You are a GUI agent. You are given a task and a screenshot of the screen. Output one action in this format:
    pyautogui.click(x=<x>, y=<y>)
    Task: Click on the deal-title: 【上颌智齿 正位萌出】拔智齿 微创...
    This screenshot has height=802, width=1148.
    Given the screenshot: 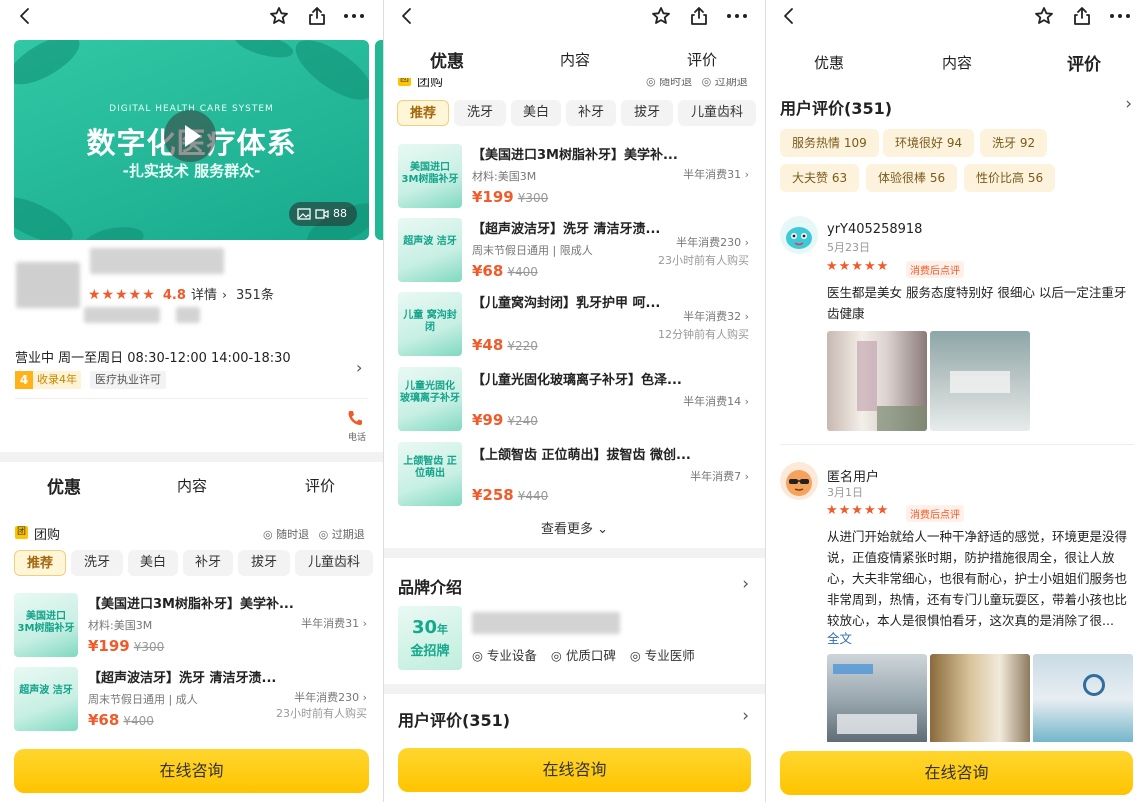 What is the action you would take?
    pyautogui.click(x=581, y=455)
    